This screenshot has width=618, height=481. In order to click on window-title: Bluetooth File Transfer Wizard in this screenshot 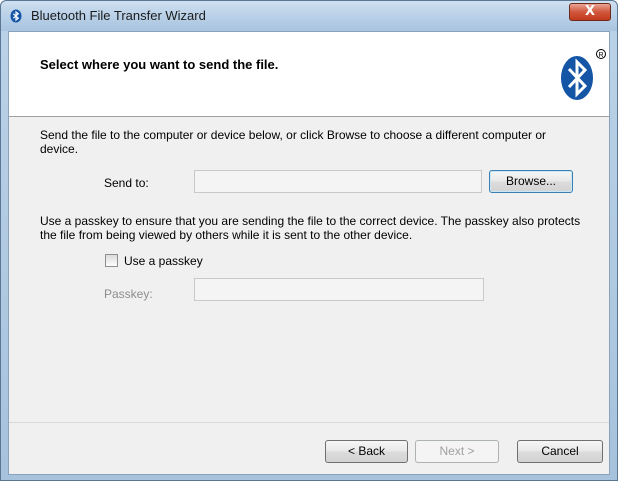, I will do `click(118, 15)`.